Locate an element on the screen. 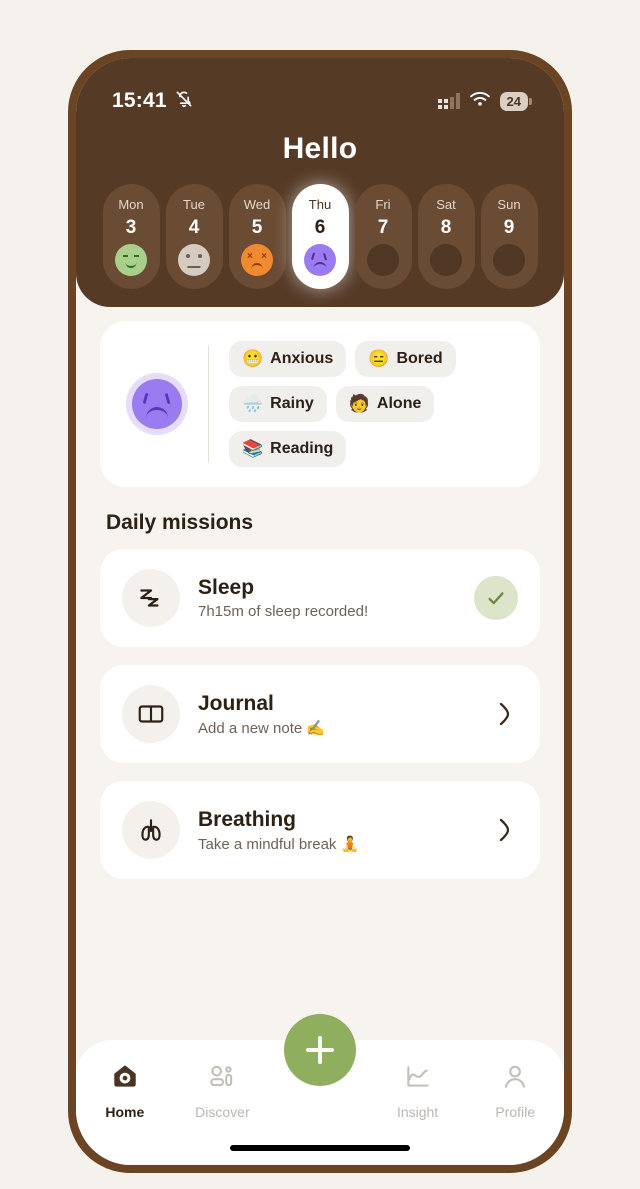 This screenshot has height=1189, width=640. greeting-title: Hello is located at coordinates (320, 148).